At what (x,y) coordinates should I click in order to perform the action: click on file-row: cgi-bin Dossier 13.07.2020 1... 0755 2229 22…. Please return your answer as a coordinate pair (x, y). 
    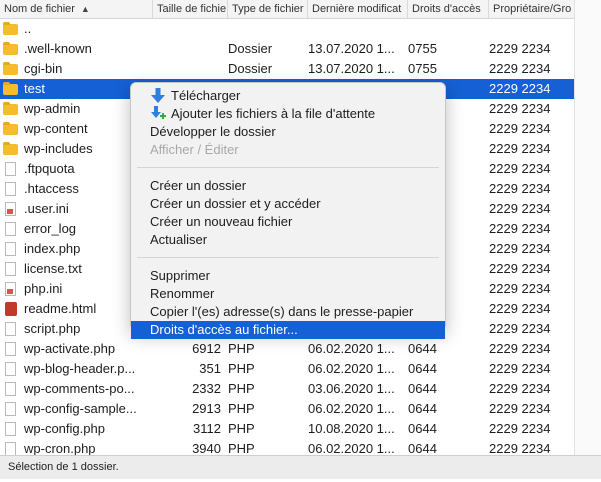
    Looking at the image, I should click on (287, 69).